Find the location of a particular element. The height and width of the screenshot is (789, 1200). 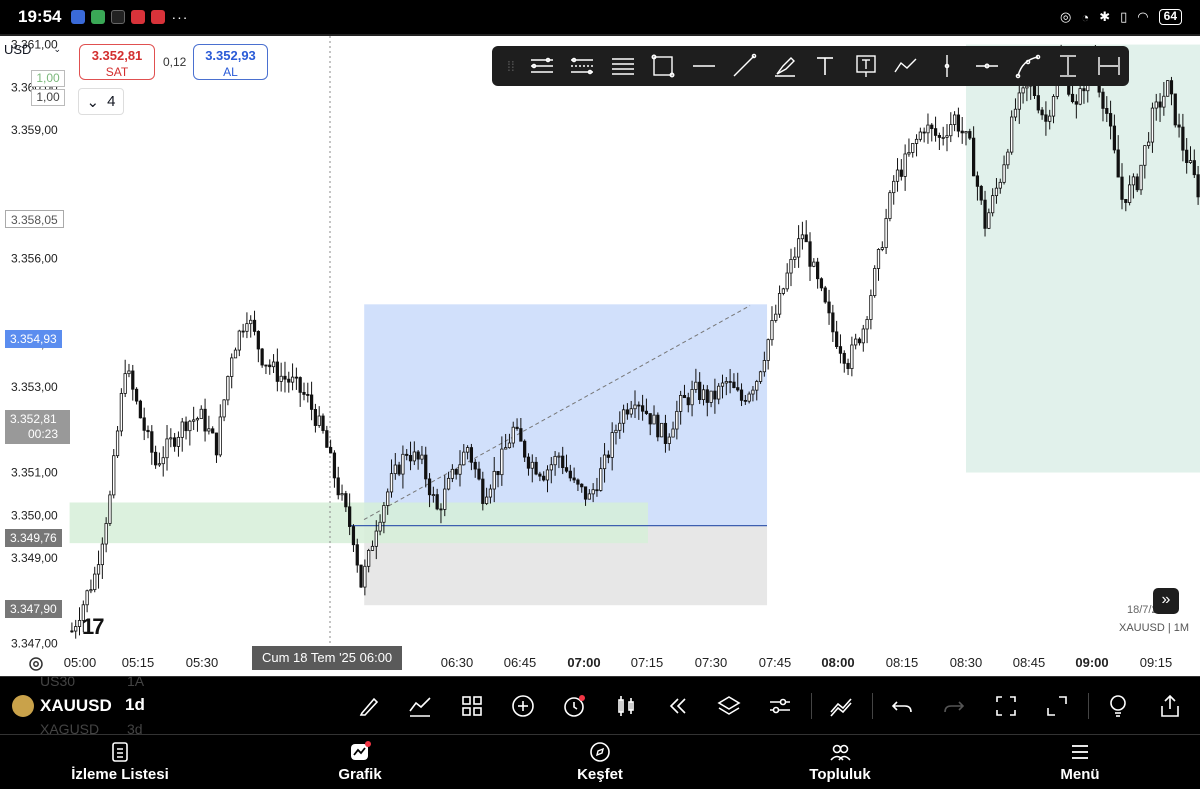

pitchfork-icon is located at coordinates (542, 66).